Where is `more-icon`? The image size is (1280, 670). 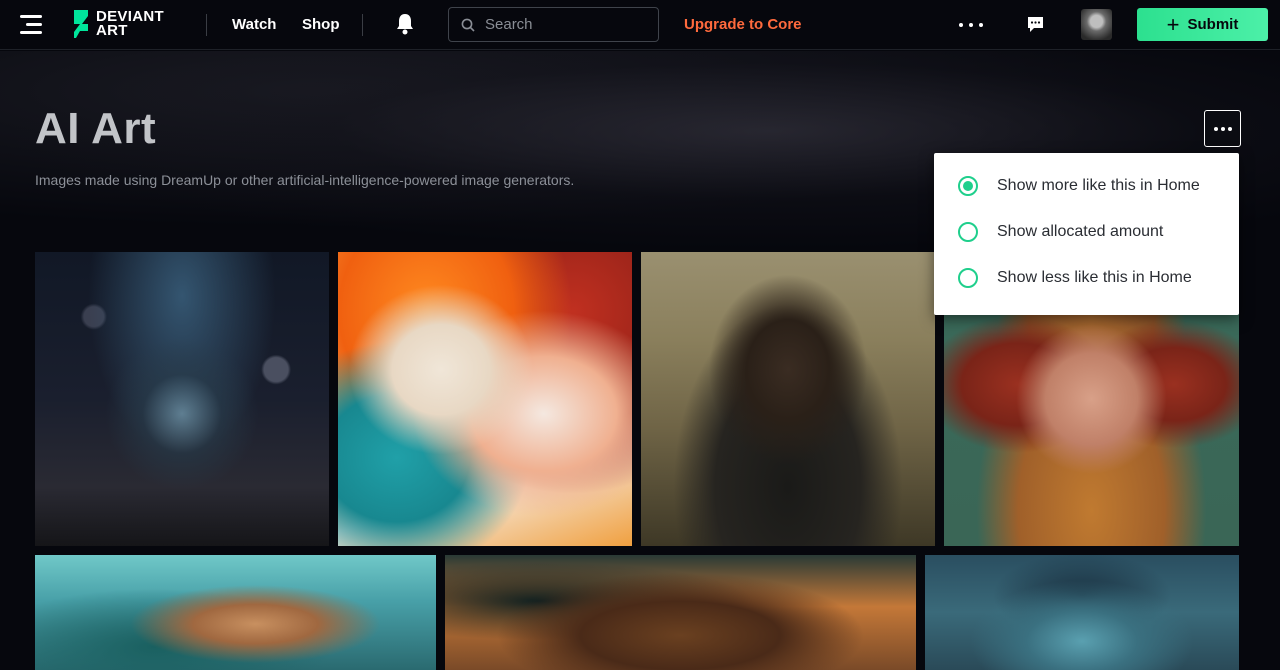 more-icon is located at coordinates (971, 25).